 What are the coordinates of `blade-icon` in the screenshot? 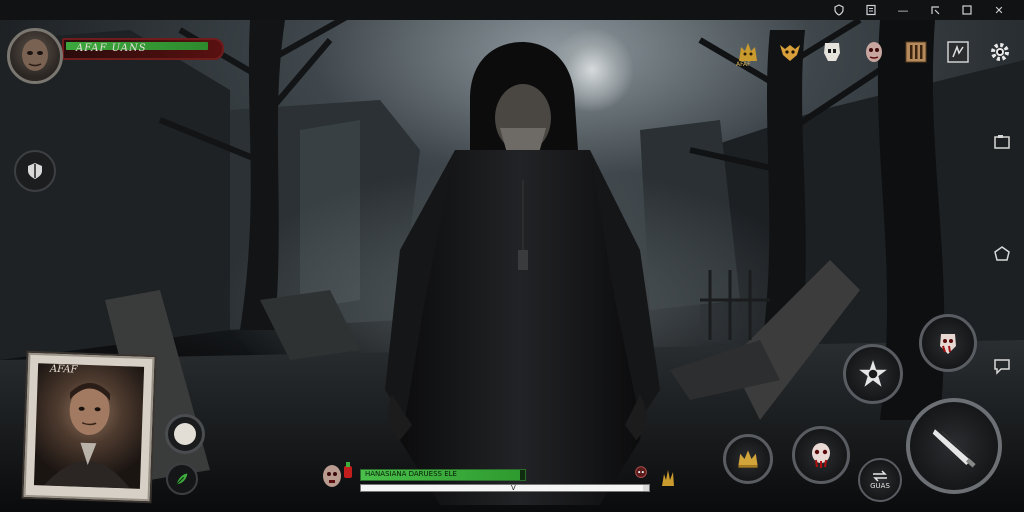 It's located at (954, 448).